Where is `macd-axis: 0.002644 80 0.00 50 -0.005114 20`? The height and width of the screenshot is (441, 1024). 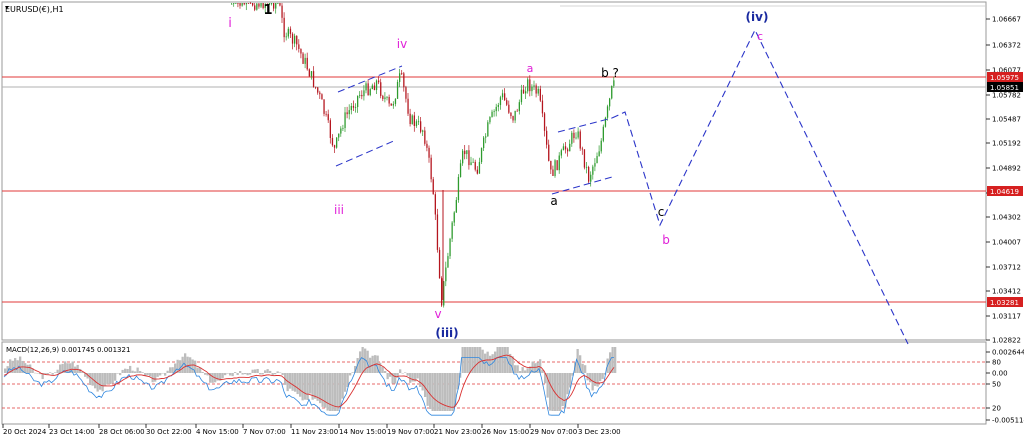 macd-axis: 0.002644 80 0.00 50 -0.005114 20 is located at coordinates (1005, 387).